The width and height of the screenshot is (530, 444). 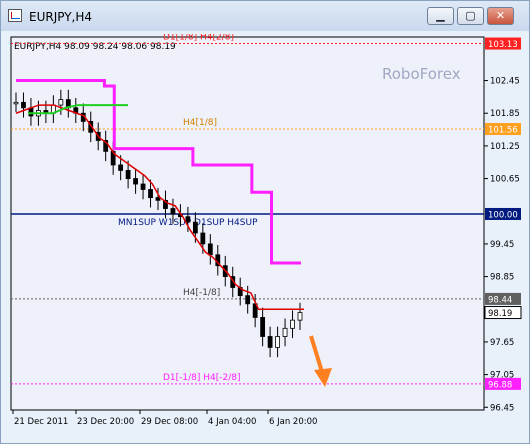 What do you see at coordinates (502, 245) in the screenshot?
I see `y-tick-label: 99.45` at bounding box center [502, 245].